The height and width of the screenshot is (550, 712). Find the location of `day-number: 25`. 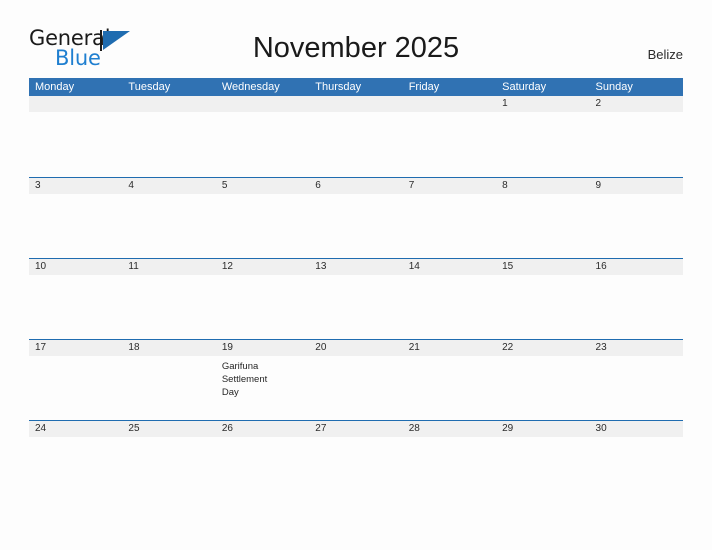

day-number: 25 is located at coordinates (168, 429).